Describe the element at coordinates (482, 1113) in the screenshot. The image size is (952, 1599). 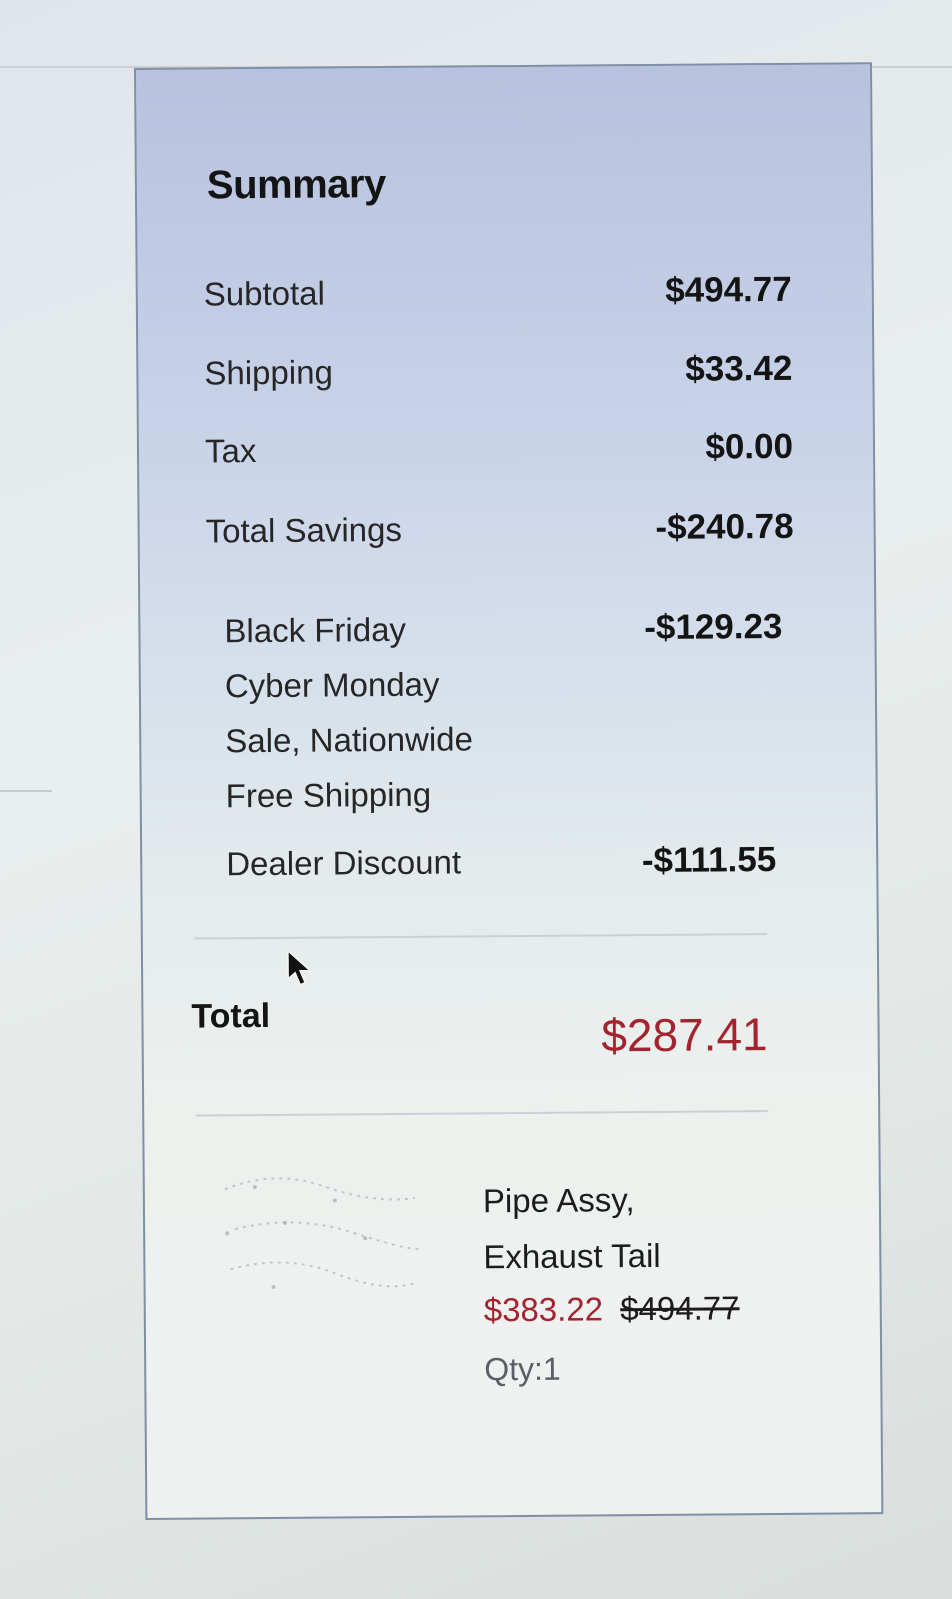
I see `product-divider` at that location.